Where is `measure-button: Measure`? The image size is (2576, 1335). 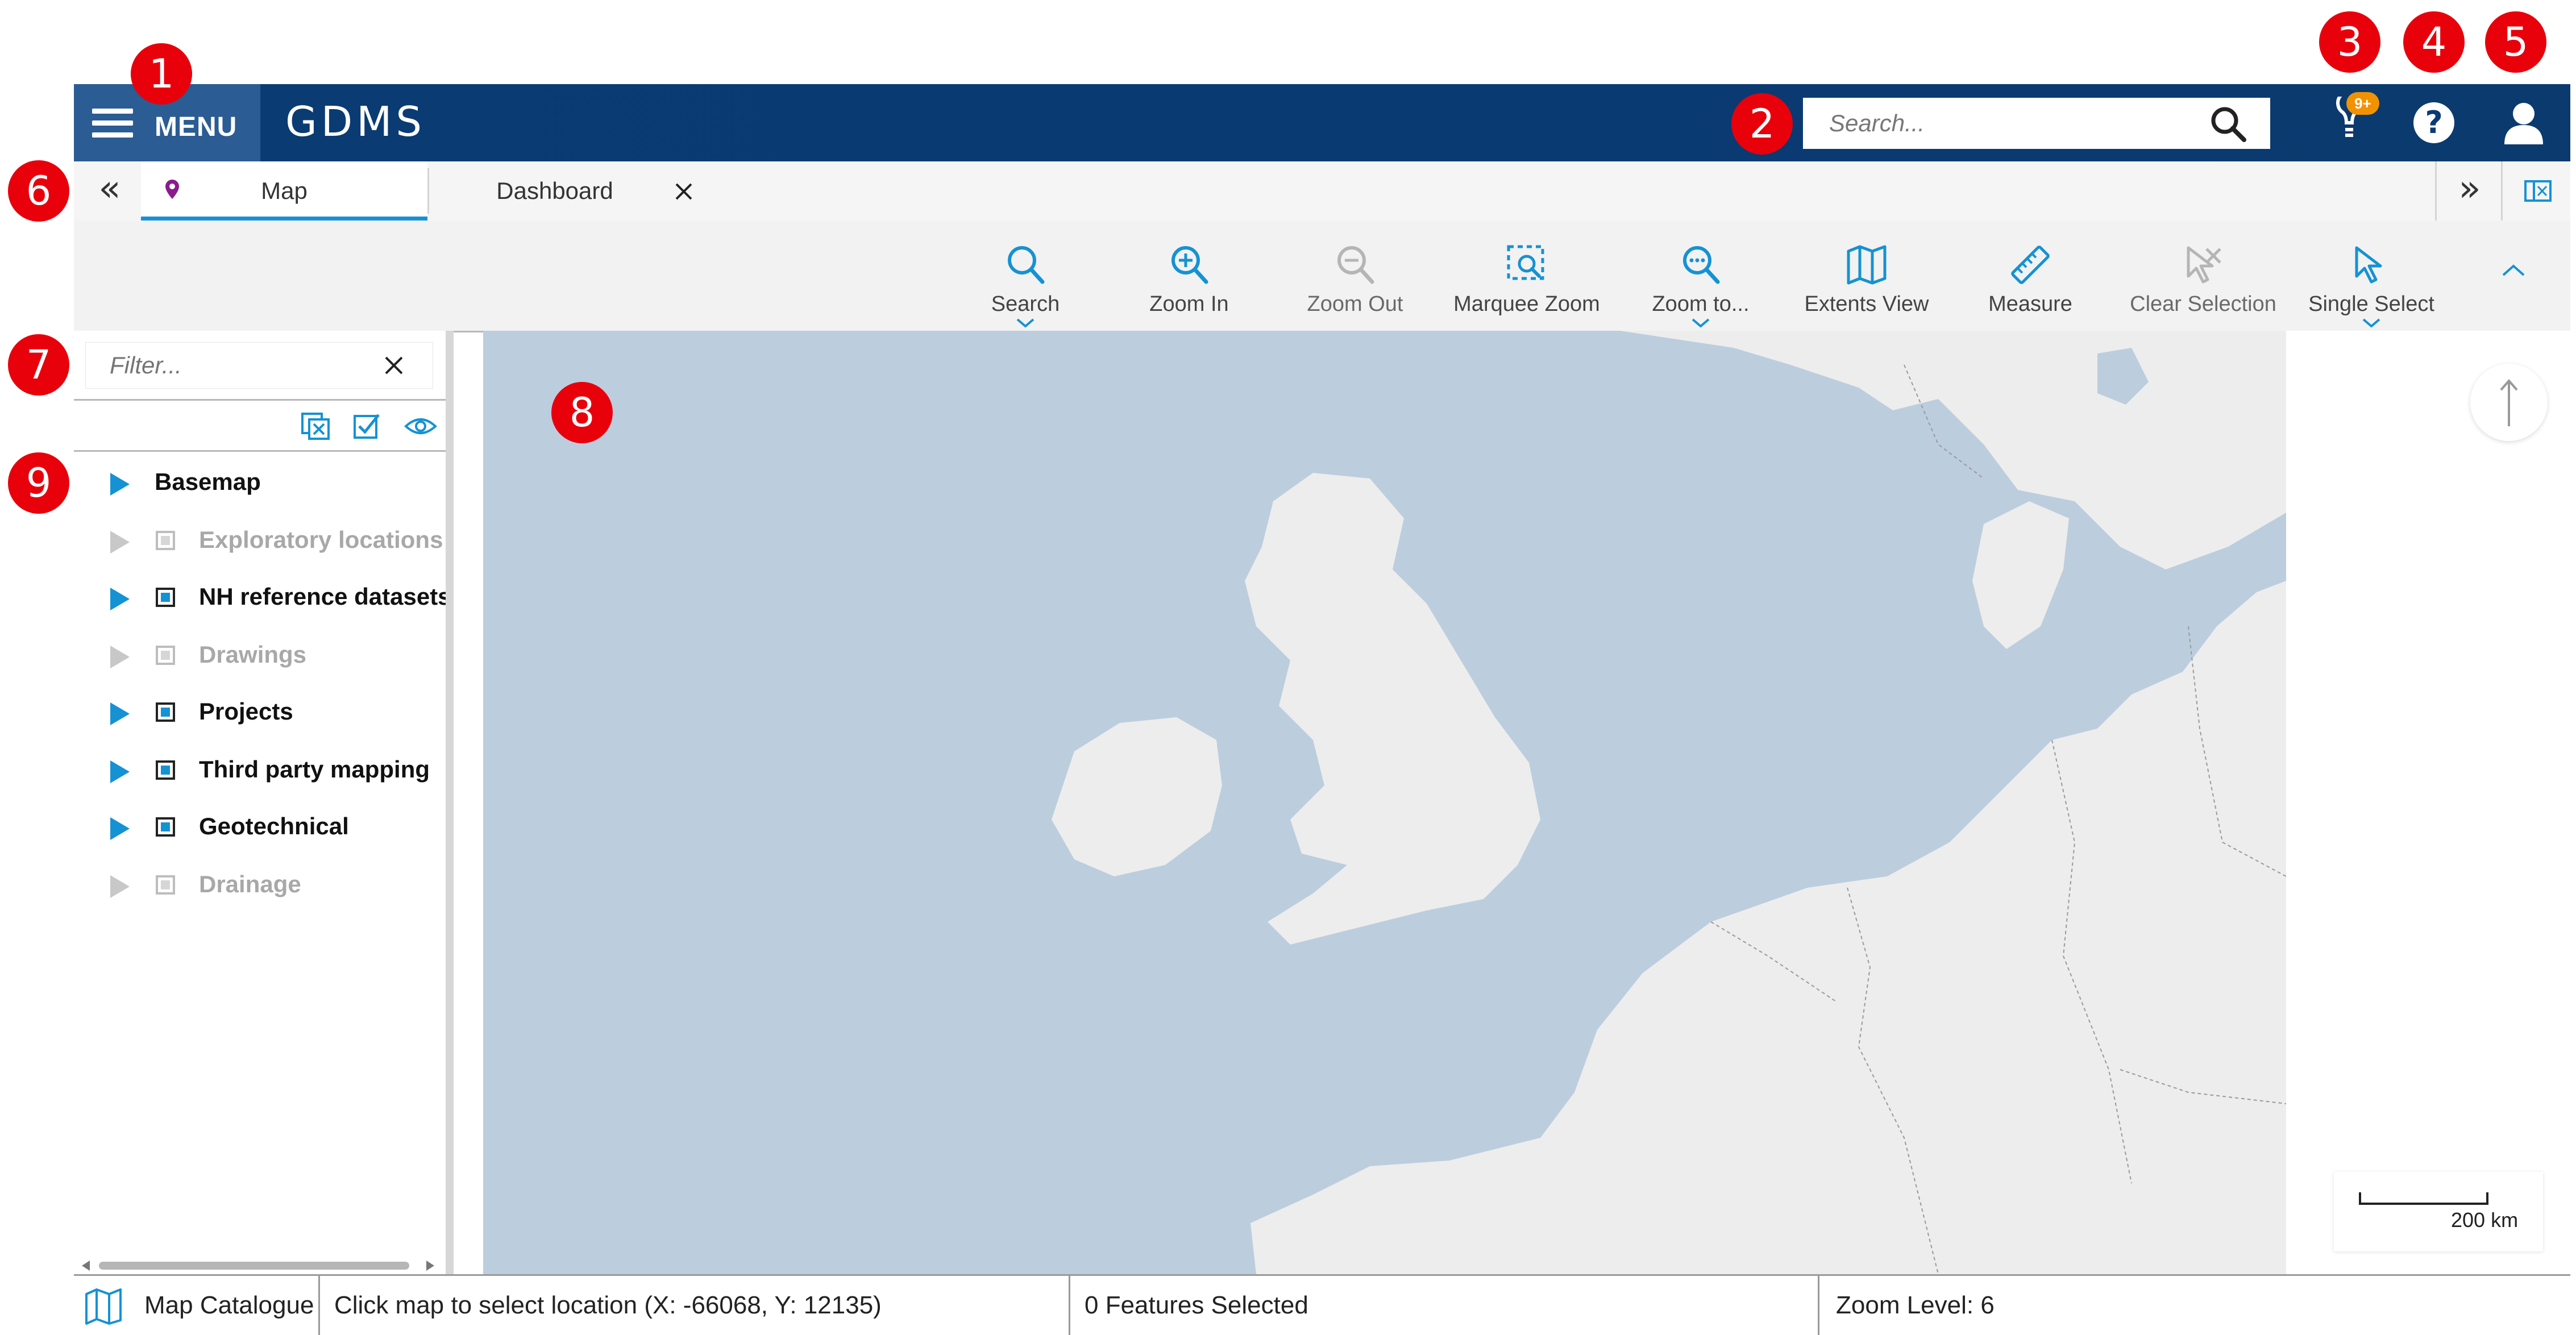 measure-button: Measure is located at coordinates (2030, 276).